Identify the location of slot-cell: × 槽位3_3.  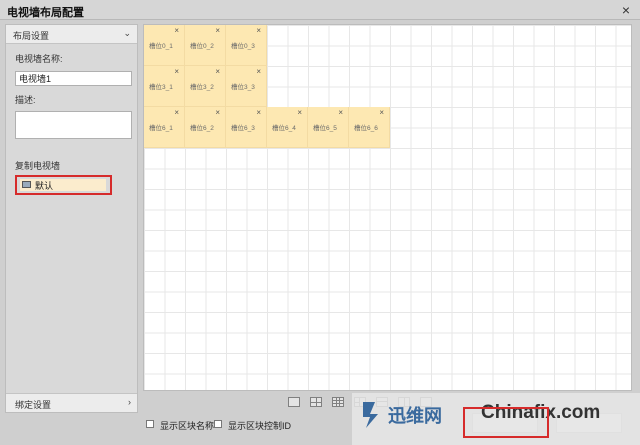
(246, 86).